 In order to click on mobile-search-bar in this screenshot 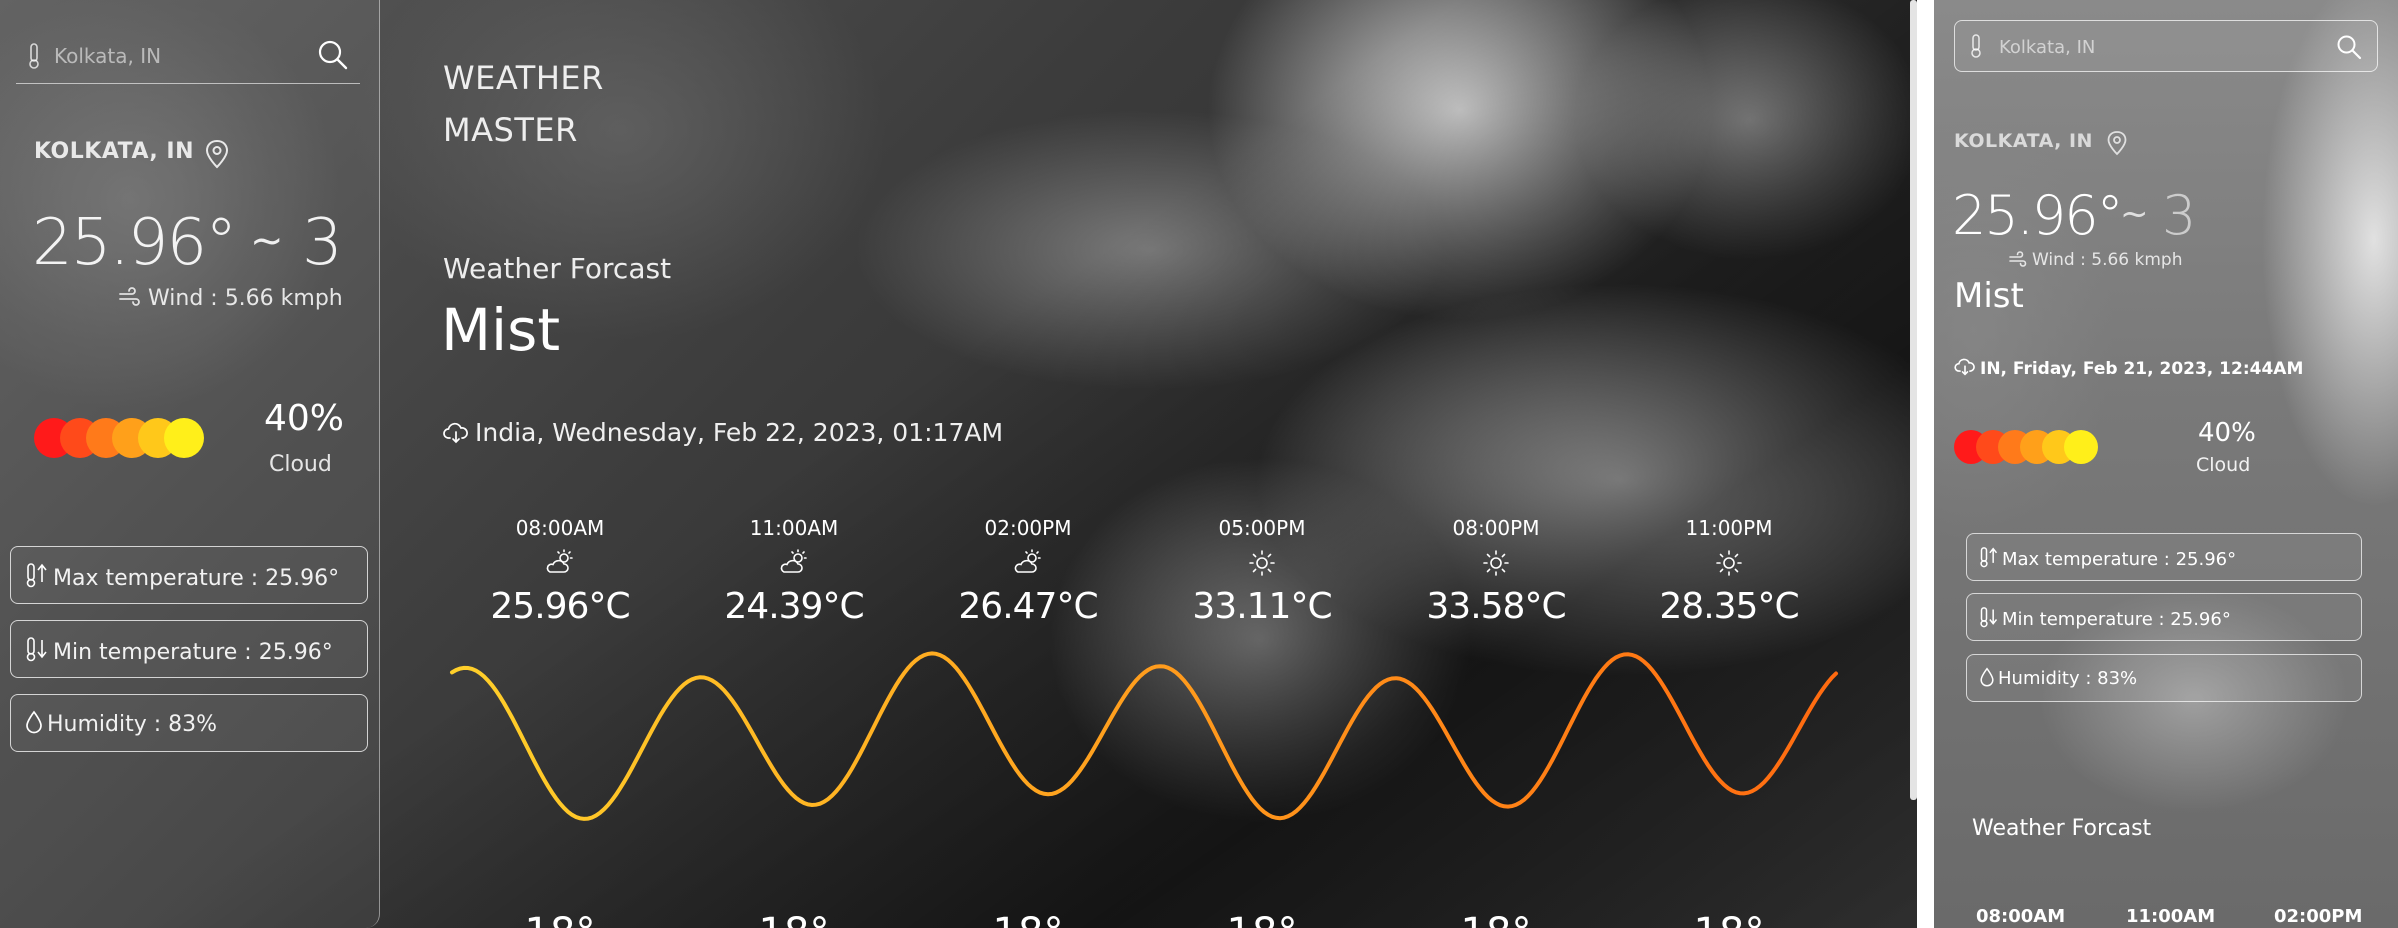, I will do `click(2166, 46)`.